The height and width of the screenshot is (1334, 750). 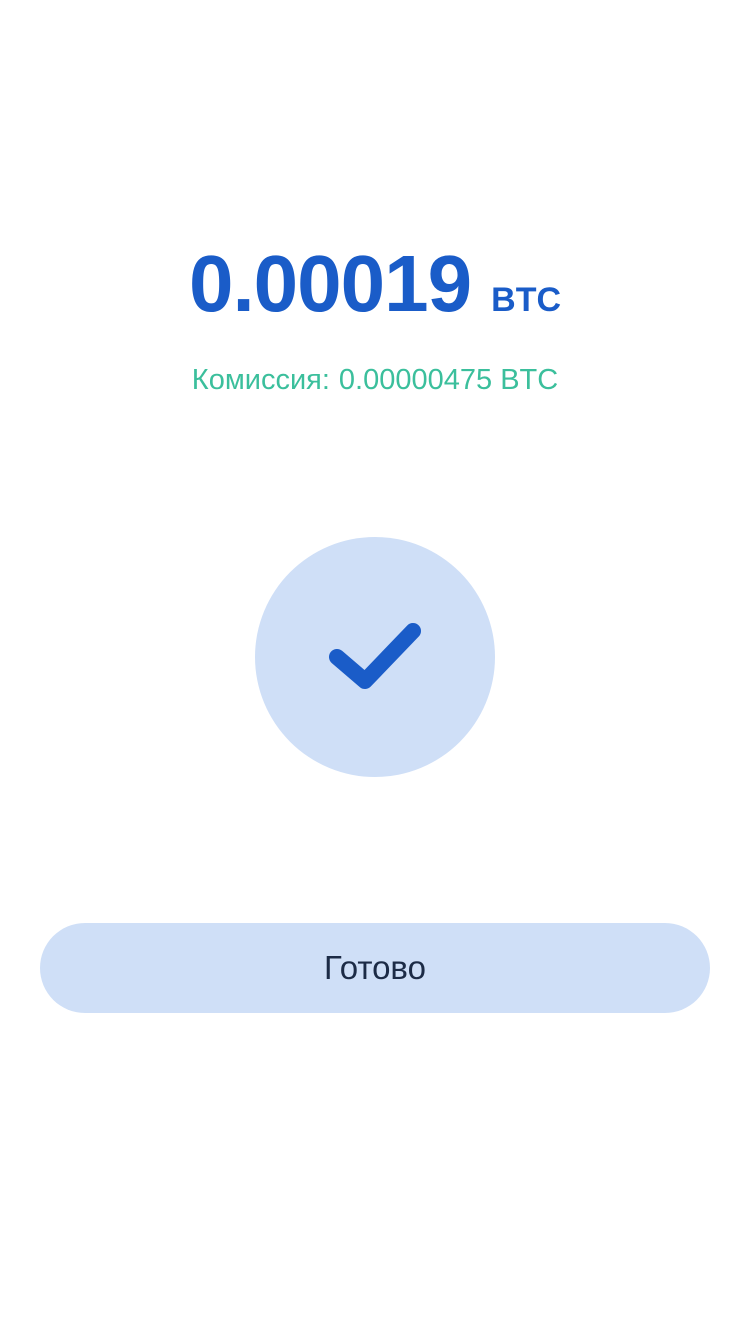 I want to click on checkmark-icon, so click(x=375, y=656).